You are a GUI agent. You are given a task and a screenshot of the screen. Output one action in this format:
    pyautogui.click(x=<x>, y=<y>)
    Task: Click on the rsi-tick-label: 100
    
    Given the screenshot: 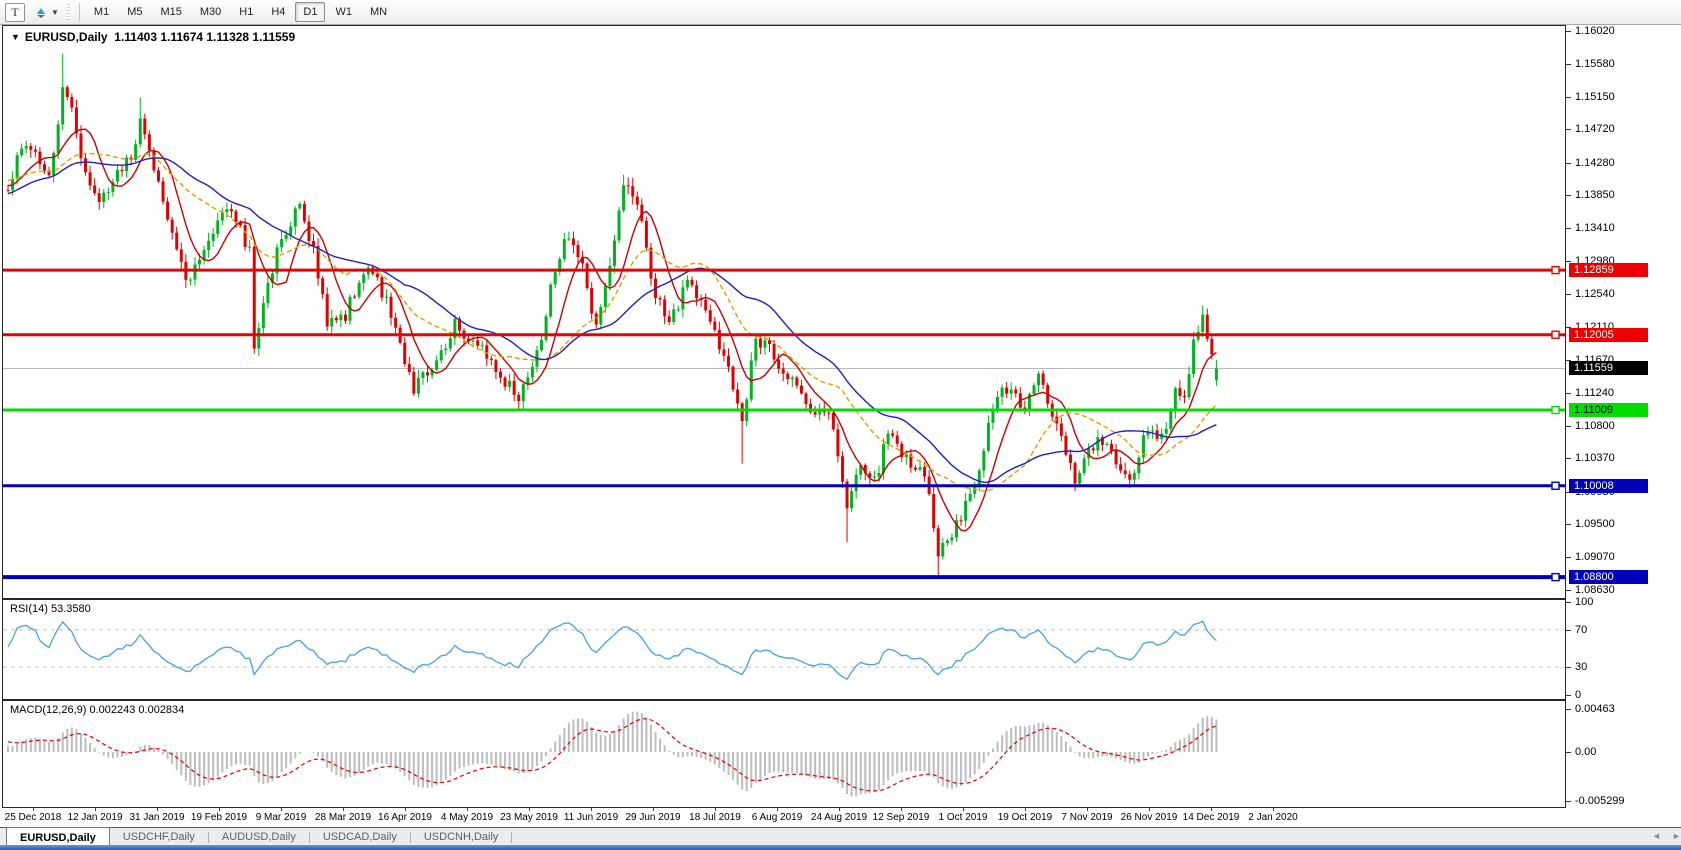 What is the action you would take?
    pyautogui.click(x=1584, y=602)
    